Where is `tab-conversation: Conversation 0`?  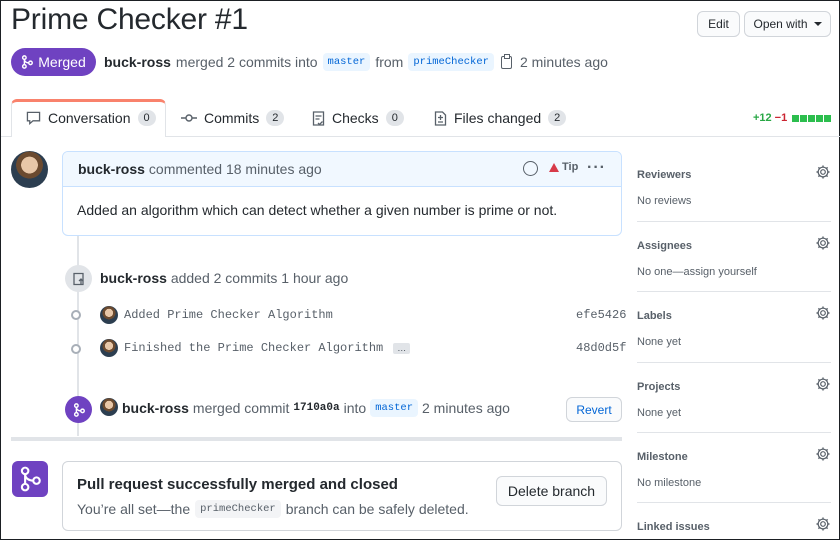 tab-conversation: Conversation 0 is located at coordinates (91, 118).